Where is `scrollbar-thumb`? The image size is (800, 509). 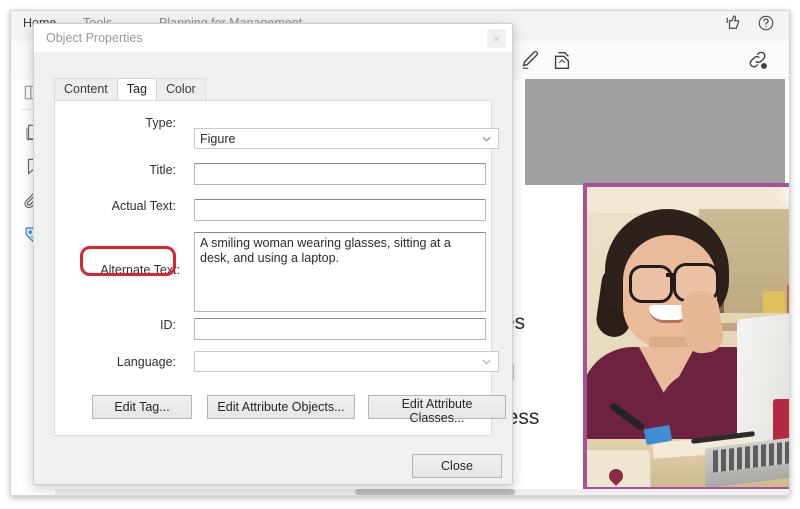 scrollbar-thumb is located at coordinates (435, 492).